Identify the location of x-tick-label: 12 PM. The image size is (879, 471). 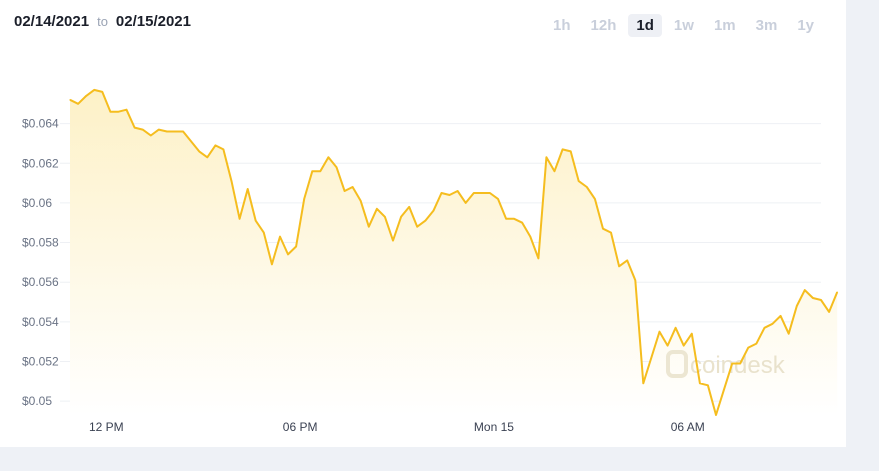
(106, 427).